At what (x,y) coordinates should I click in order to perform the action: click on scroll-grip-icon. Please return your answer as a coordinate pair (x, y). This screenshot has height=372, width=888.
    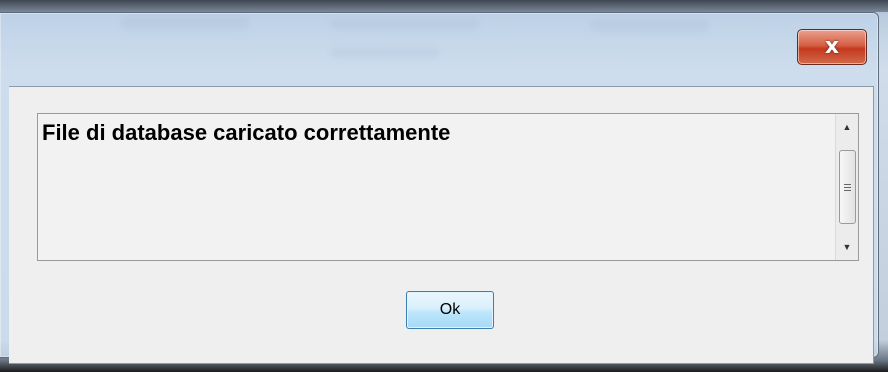
    Looking at the image, I should click on (847, 187).